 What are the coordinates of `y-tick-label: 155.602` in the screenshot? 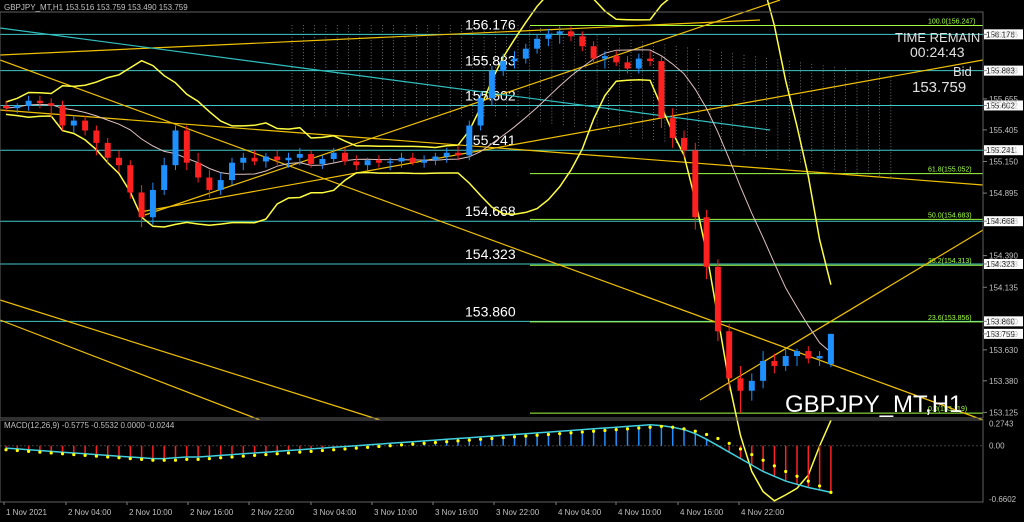 It's located at (1003, 105).